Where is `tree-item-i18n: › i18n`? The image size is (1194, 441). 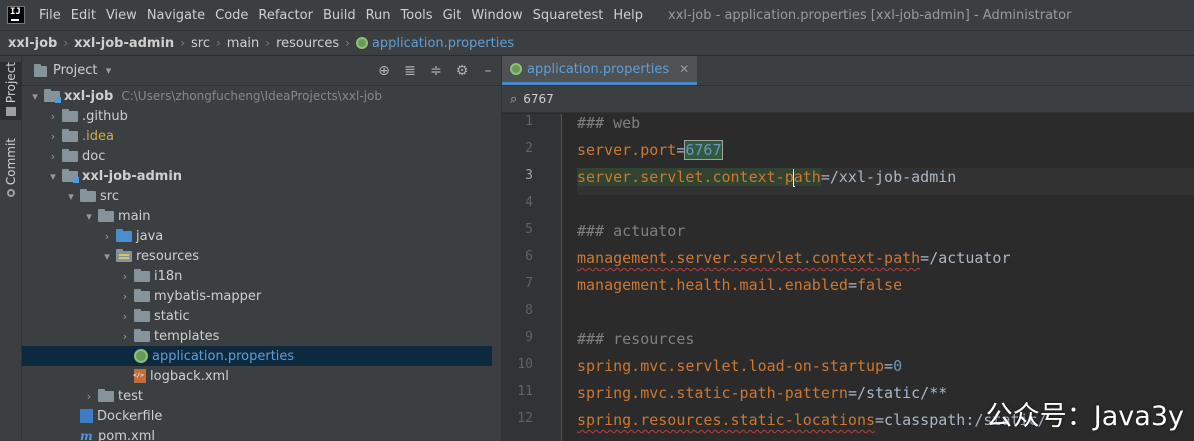
tree-item-i18n: › i18n is located at coordinates (257, 276).